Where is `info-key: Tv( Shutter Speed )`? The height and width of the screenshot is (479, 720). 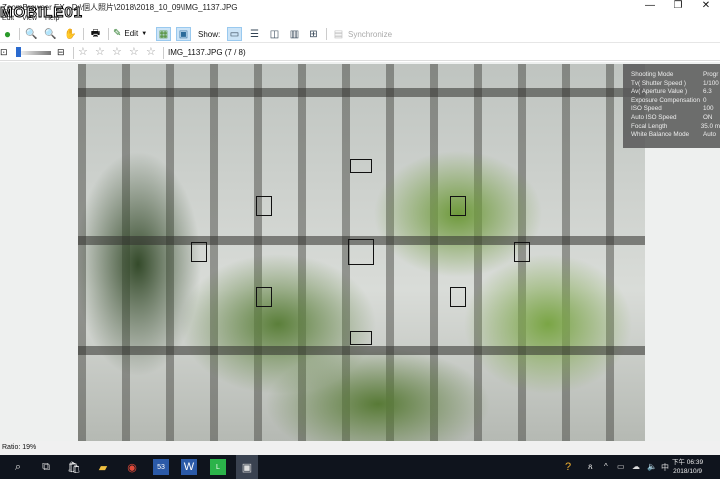
info-key: Tv( Shutter Speed ) is located at coordinates (658, 83).